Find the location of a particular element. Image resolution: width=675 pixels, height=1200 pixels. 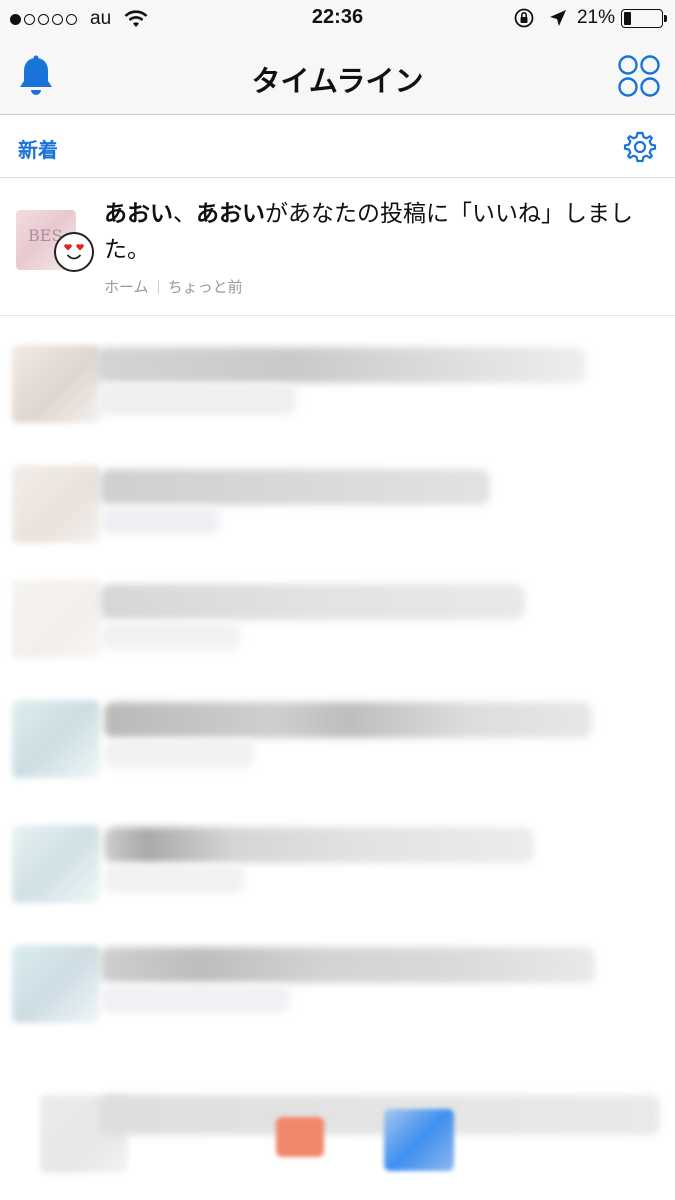

status-left: au is located at coordinates (79, 19).